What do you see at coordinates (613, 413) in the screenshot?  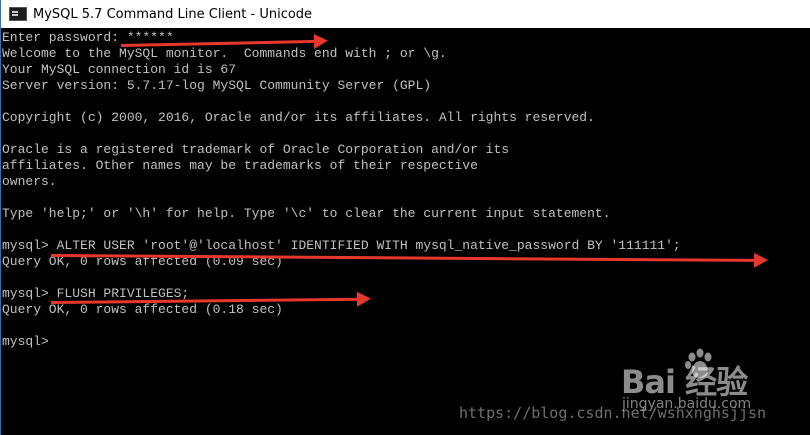 I see `csdn-url-watermark: https://blog.csdn.net/wshxnghsjjsn` at bounding box center [613, 413].